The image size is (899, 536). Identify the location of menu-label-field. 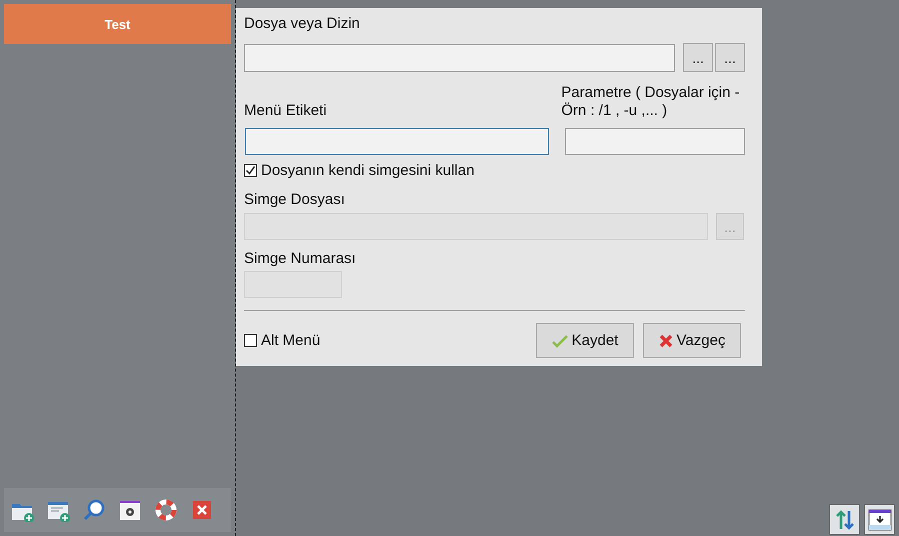
(397, 141).